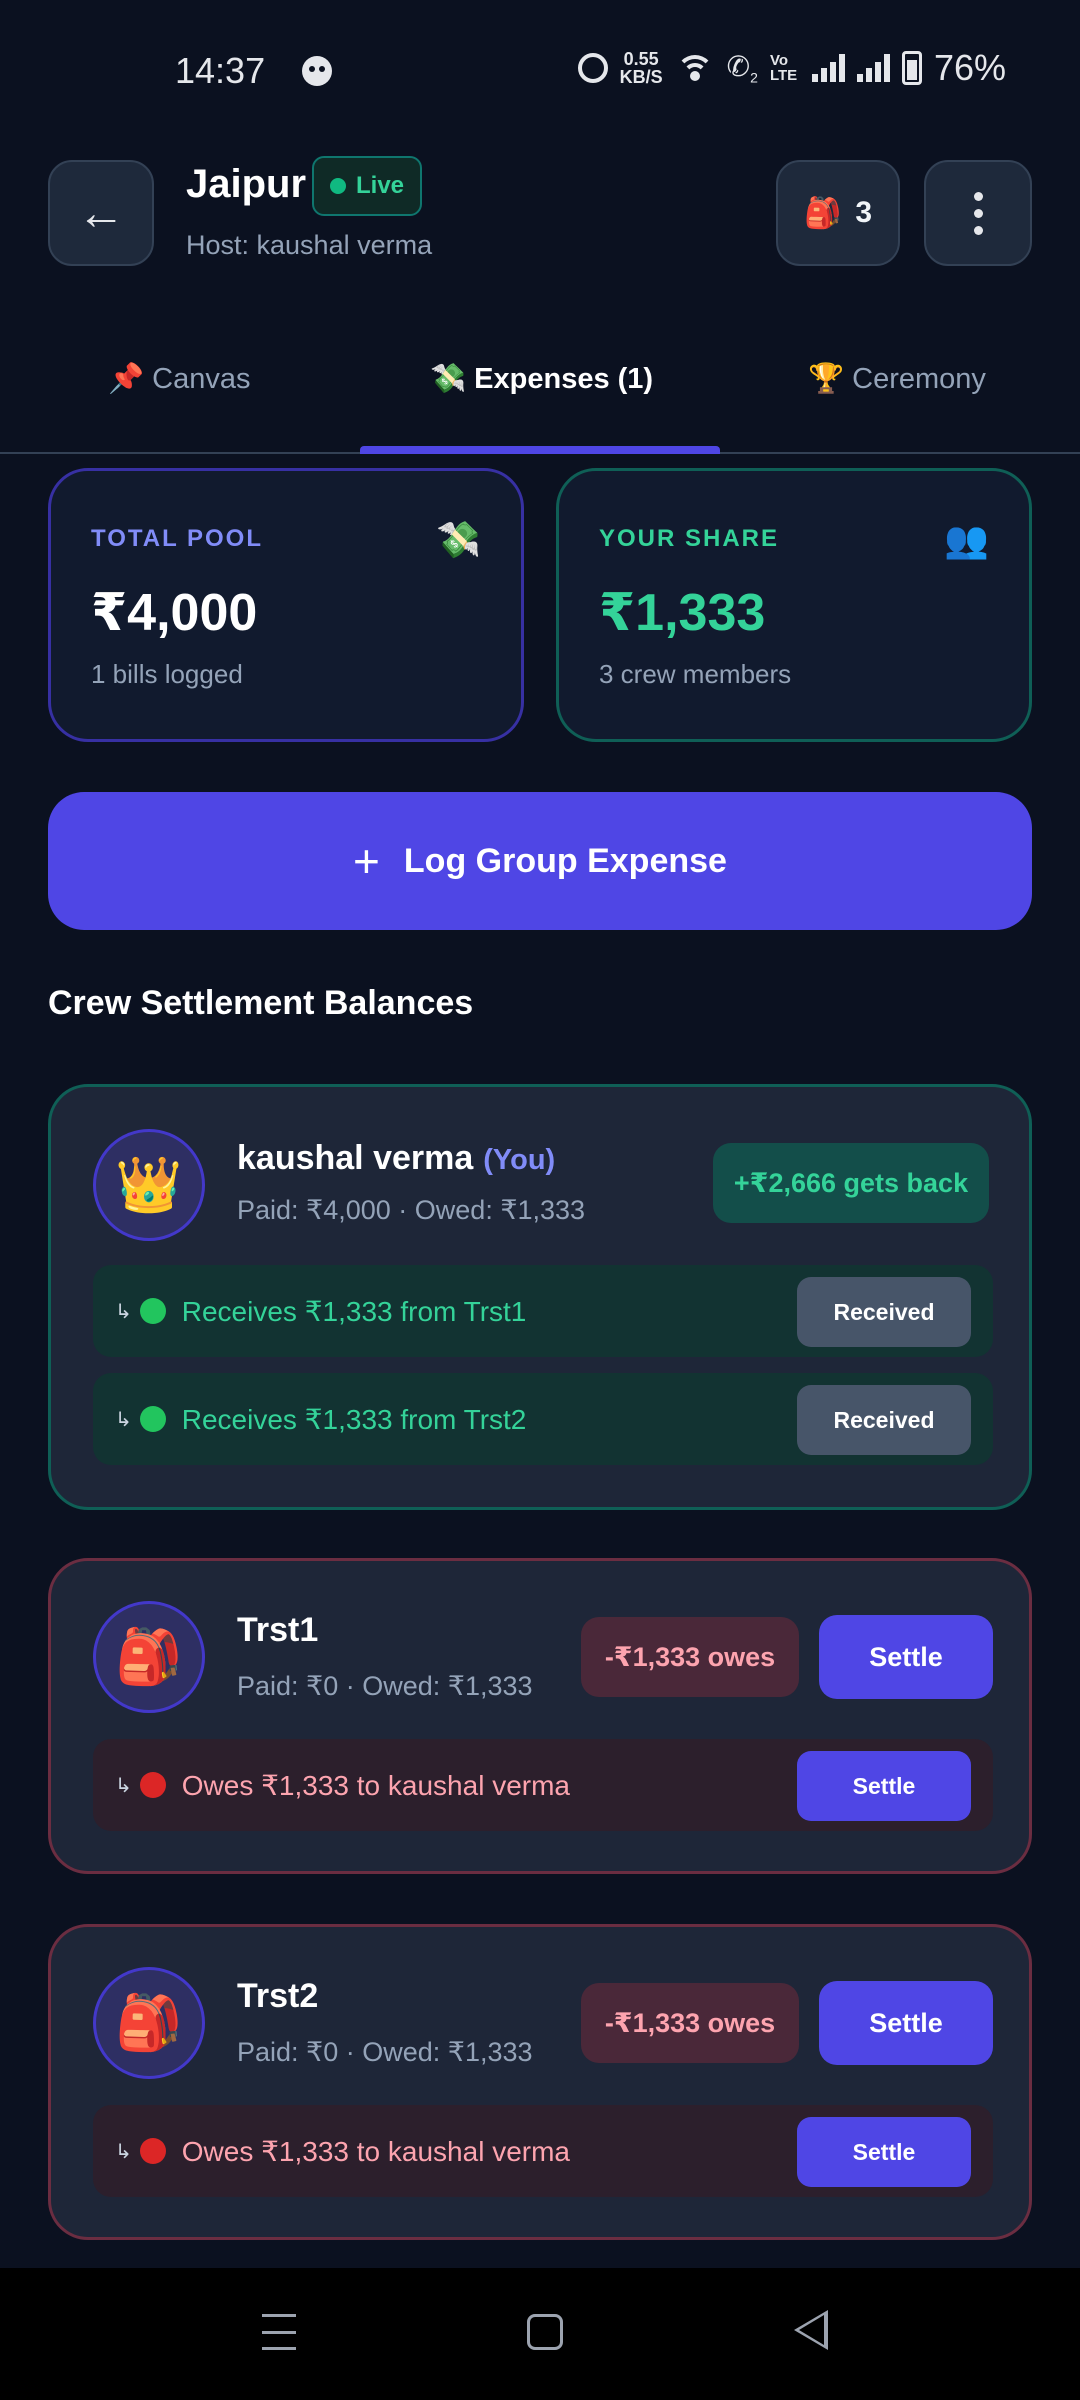 Image resolution: width=1080 pixels, height=2400 pixels. I want to click on tab-bar: 📌 Canvas 💸 Expenses (1) 🏆 Ceremony, so click(540, 392).